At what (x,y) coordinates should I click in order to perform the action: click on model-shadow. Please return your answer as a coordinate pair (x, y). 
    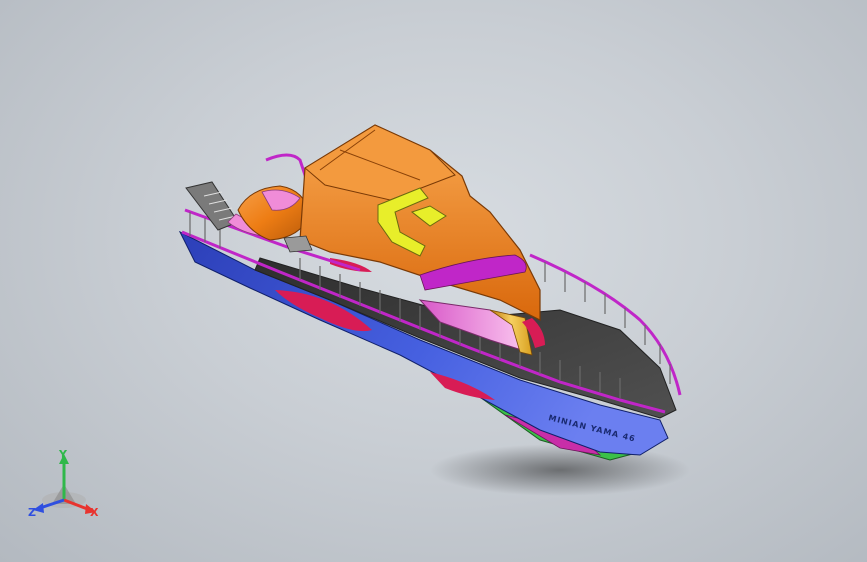
    Looking at the image, I should click on (560, 470).